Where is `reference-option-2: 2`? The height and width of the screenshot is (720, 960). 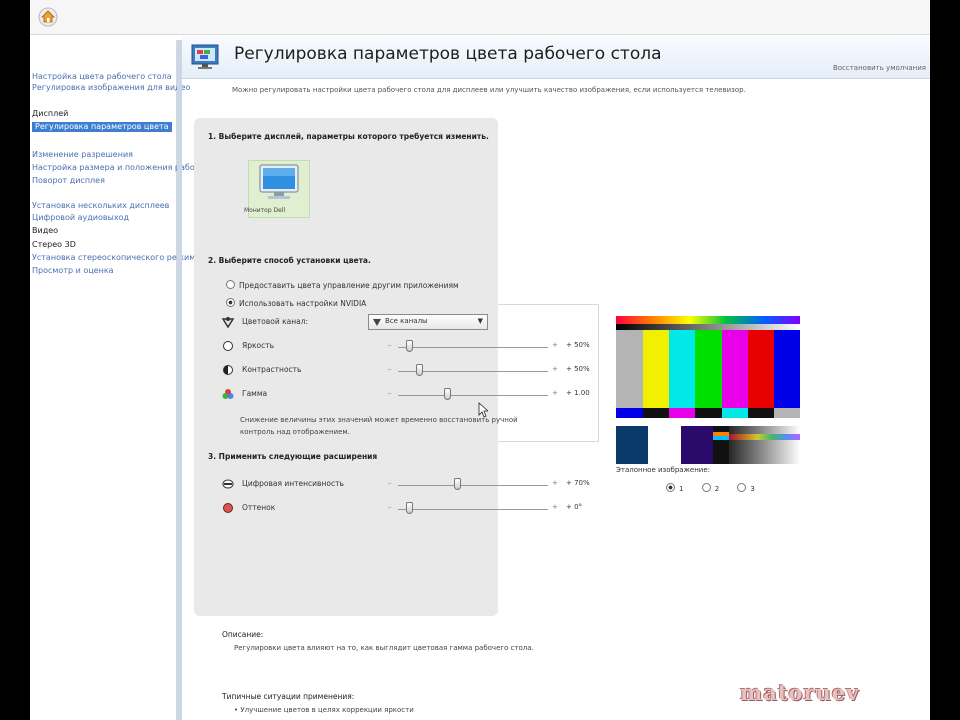 reference-option-2: 2 is located at coordinates (710, 488).